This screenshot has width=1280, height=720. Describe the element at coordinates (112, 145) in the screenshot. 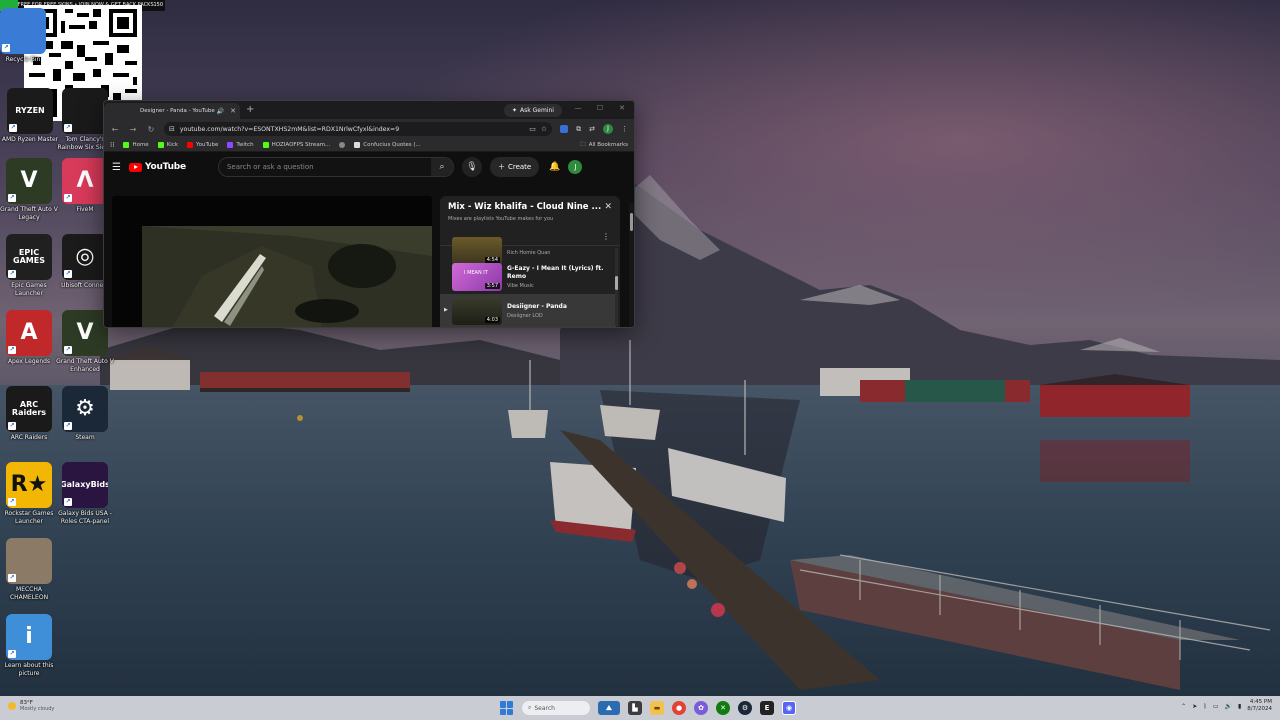

I see `apps-grid-icon: ⁞⁞` at that location.